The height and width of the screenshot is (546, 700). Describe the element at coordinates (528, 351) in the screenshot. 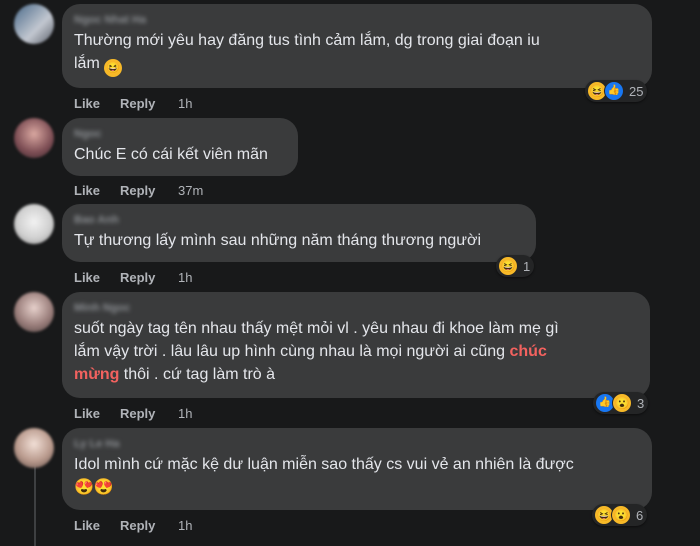

I see `highlighted-word: chúc` at that location.